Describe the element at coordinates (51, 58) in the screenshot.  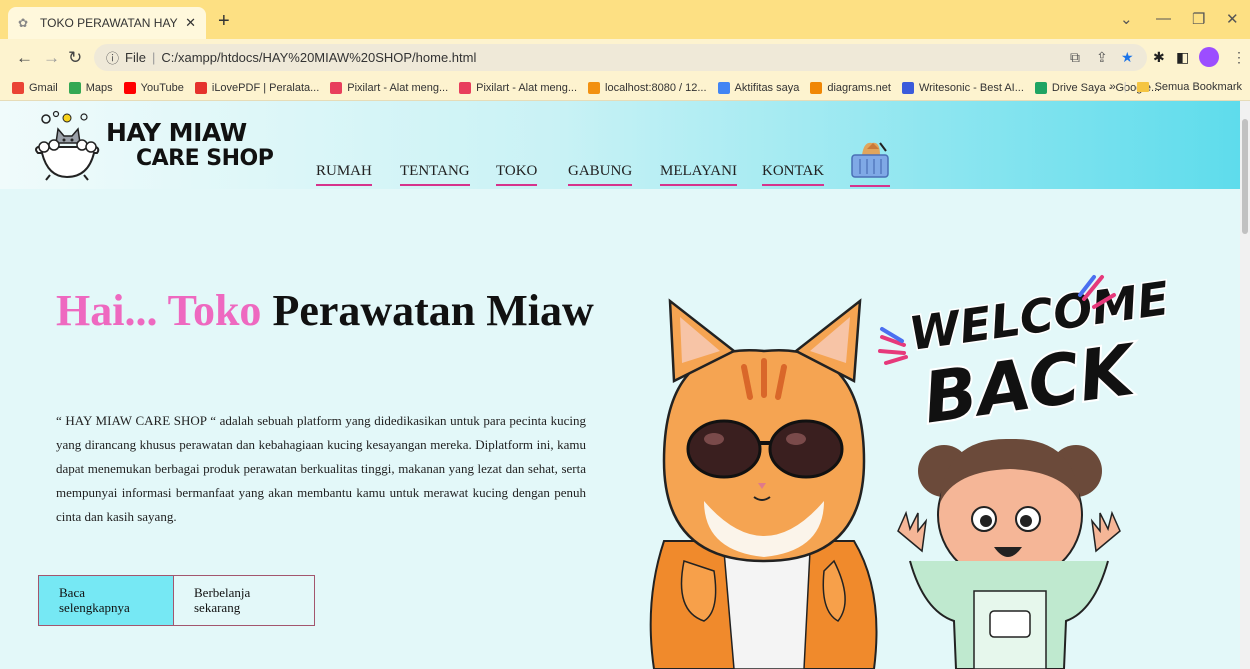
I see `forward-icon: →` at that location.